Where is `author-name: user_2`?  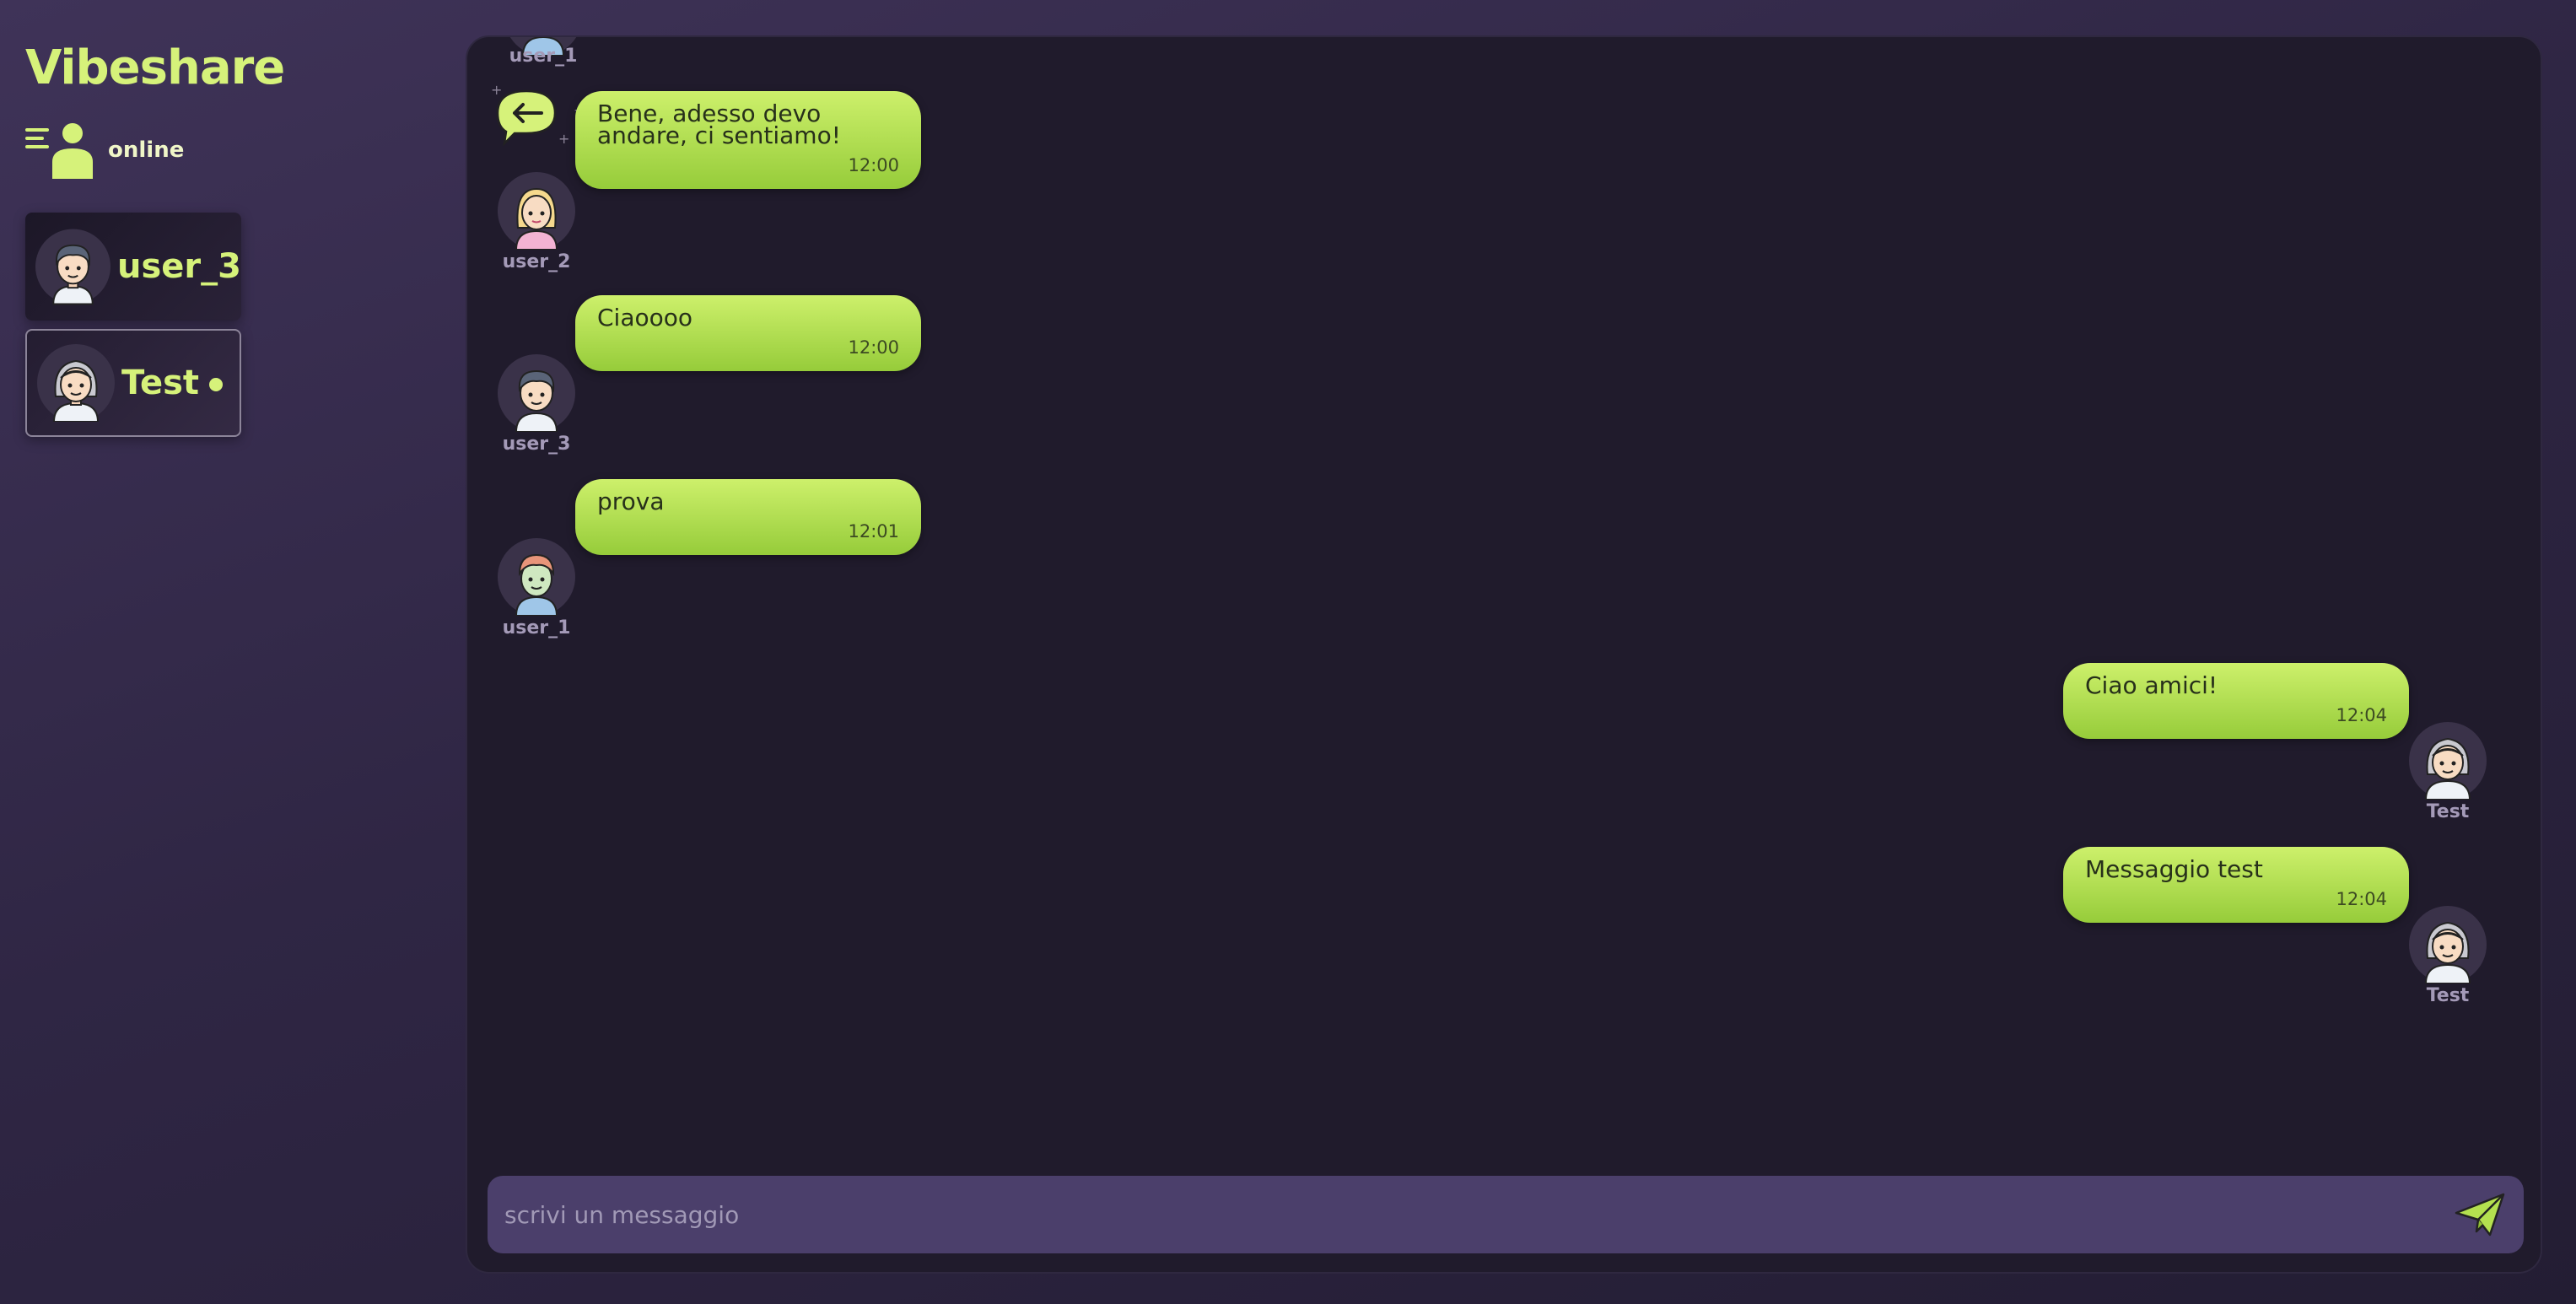 author-name: user_2 is located at coordinates (536, 261).